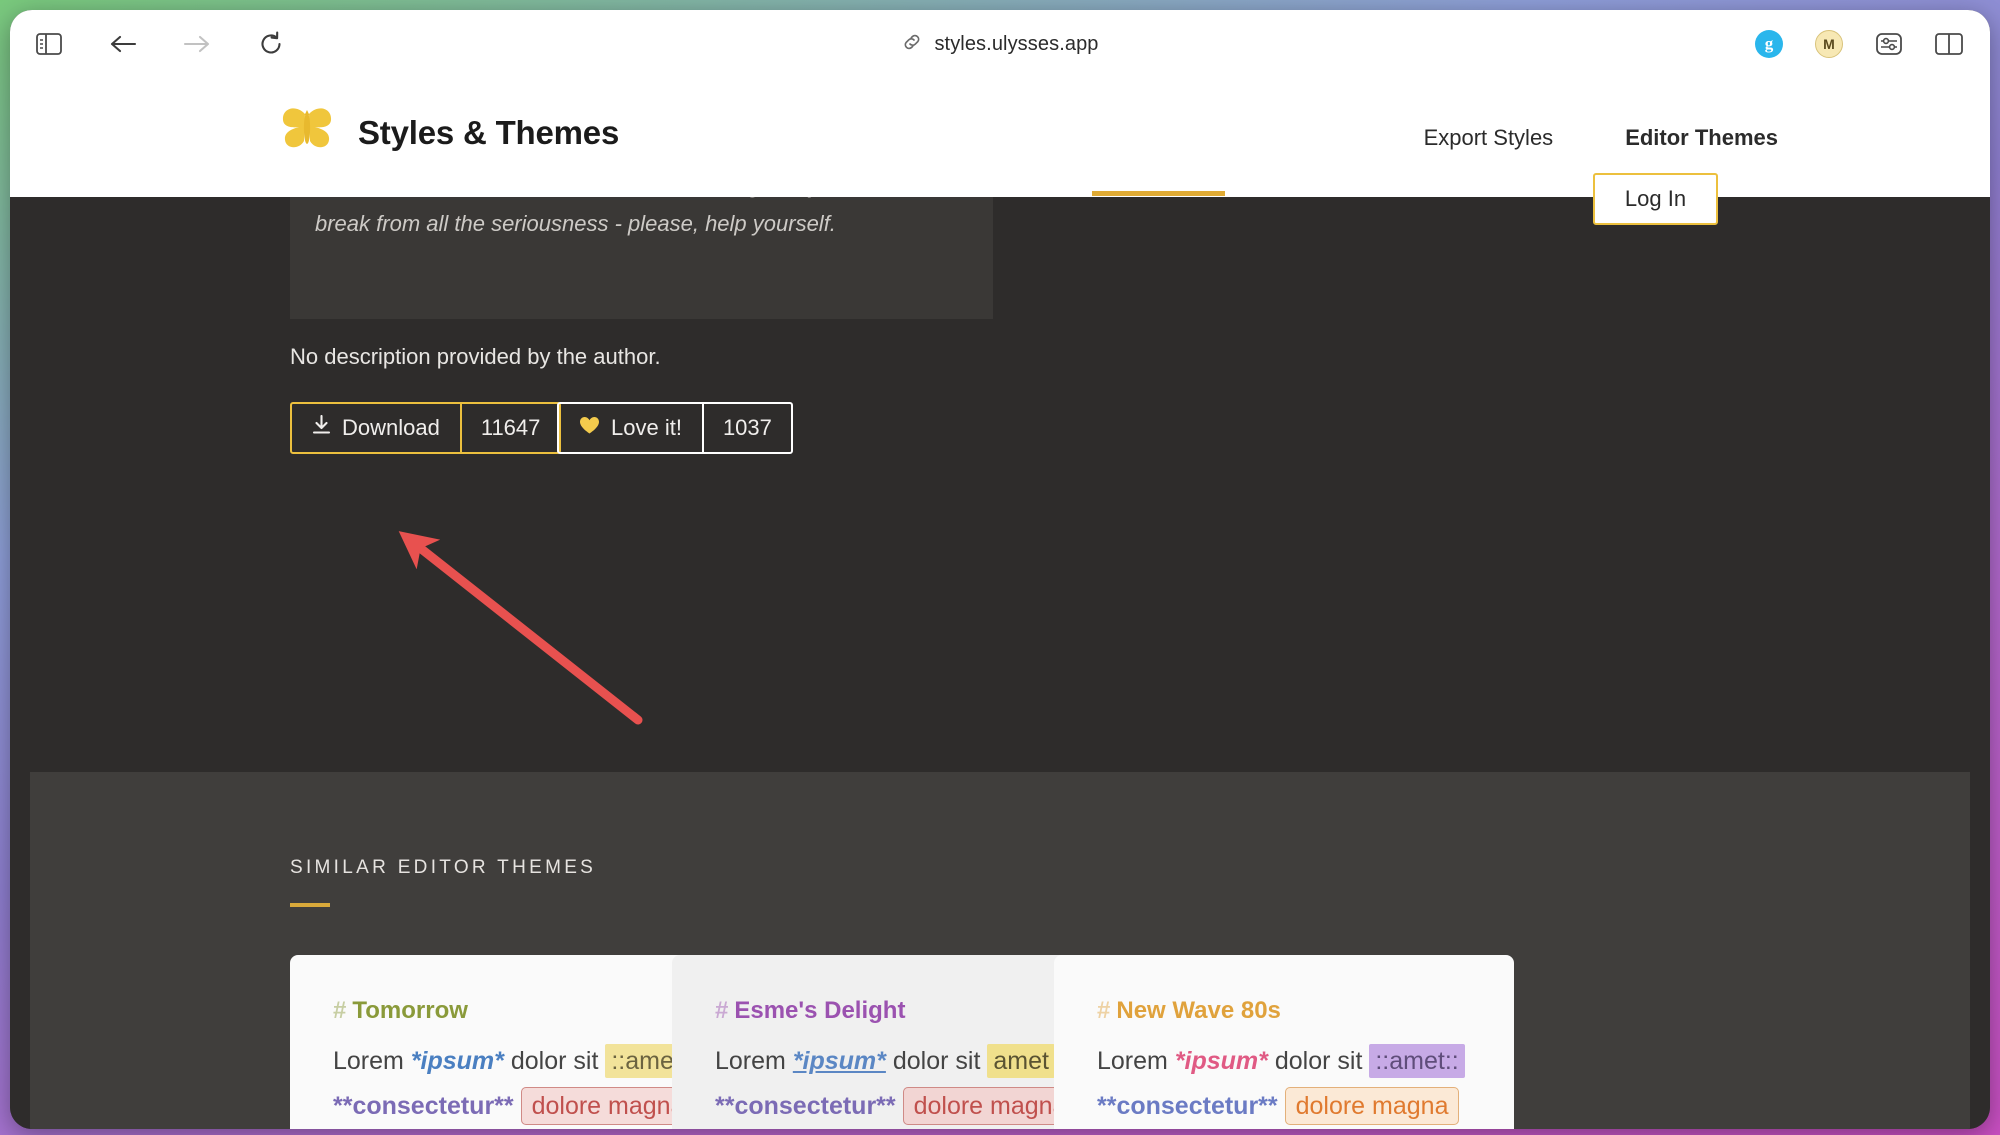 Image resolution: width=2000 pixels, height=1135 pixels. I want to click on theme-card-name: Tomorrow, so click(410, 1010).